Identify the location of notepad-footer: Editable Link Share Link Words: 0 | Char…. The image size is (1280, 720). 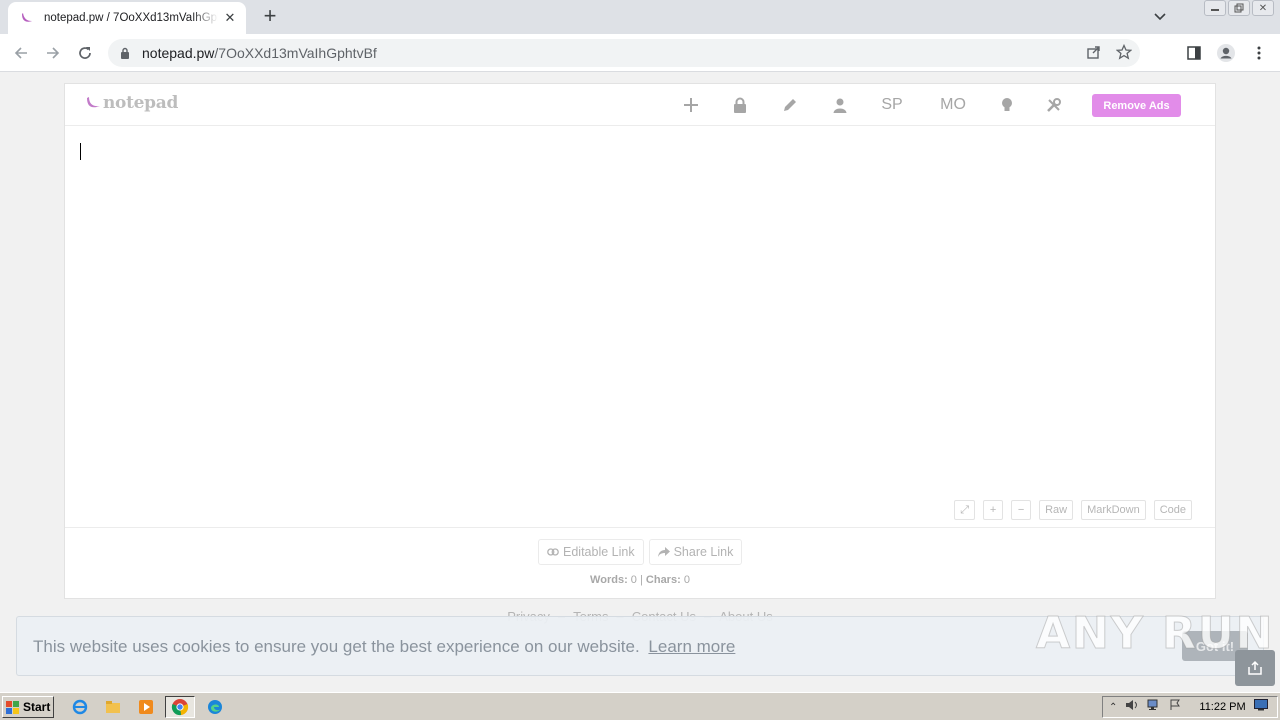
(640, 563).